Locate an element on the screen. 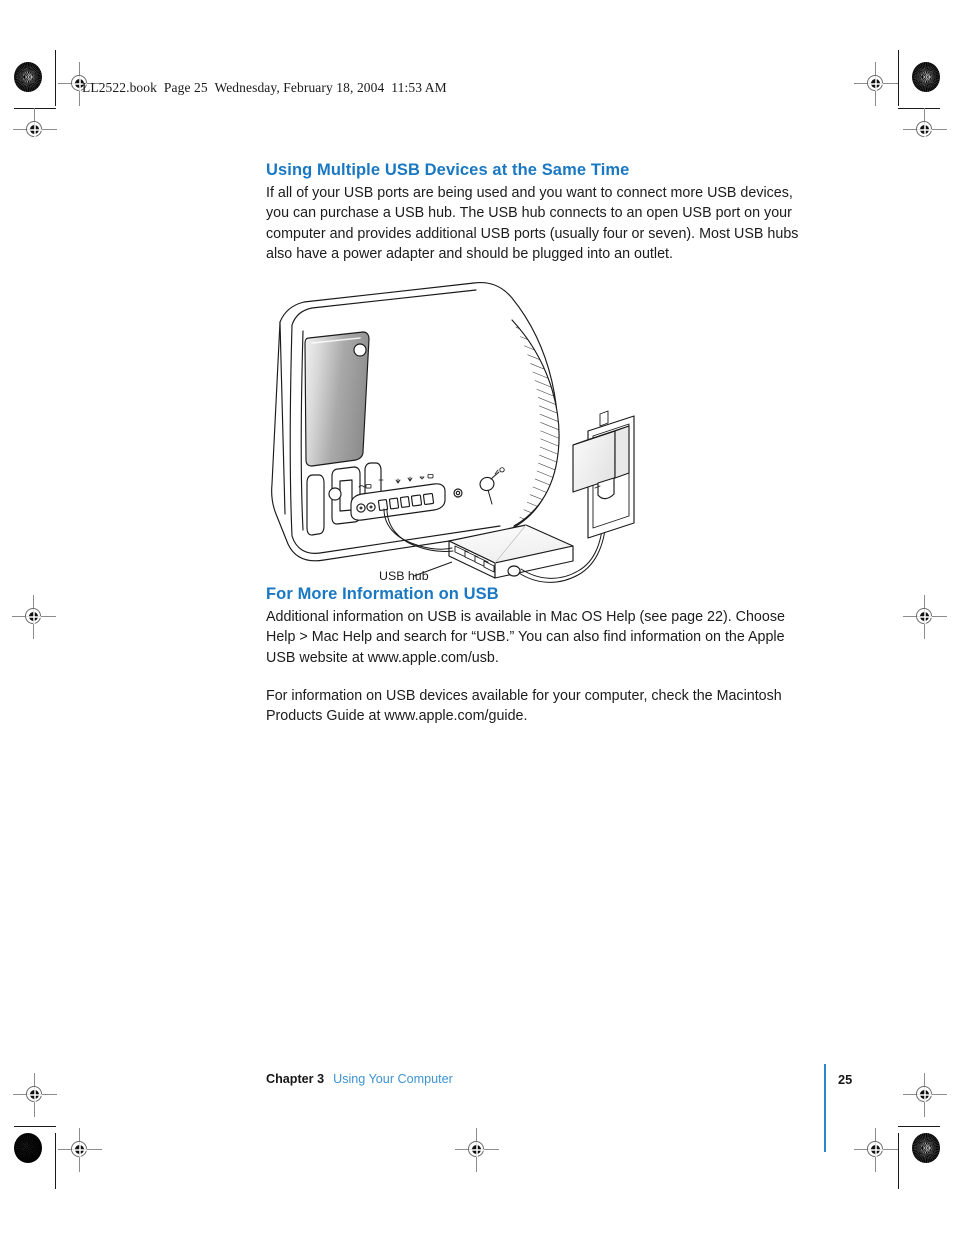 Image resolution: width=954 pixels, height=1235 pixels. registration-mark-bottom-center is located at coordinates (477, 1150).